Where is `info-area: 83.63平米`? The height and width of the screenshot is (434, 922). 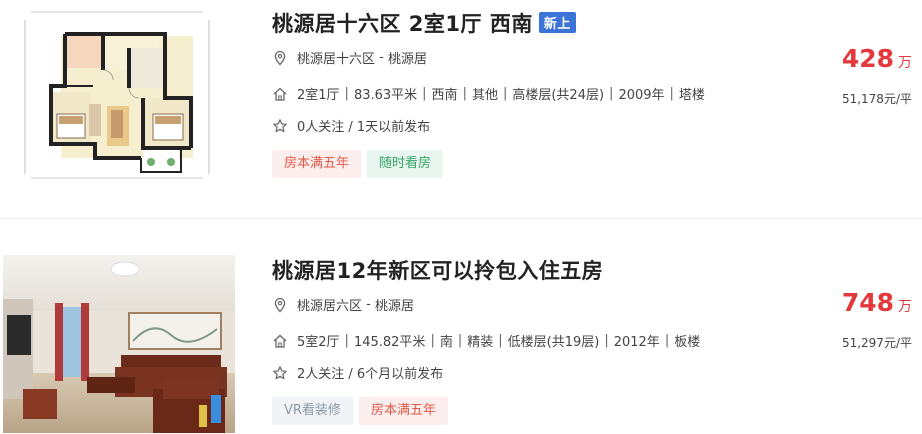
info-area: 83.63平米 is located at coordinates (385, 95).